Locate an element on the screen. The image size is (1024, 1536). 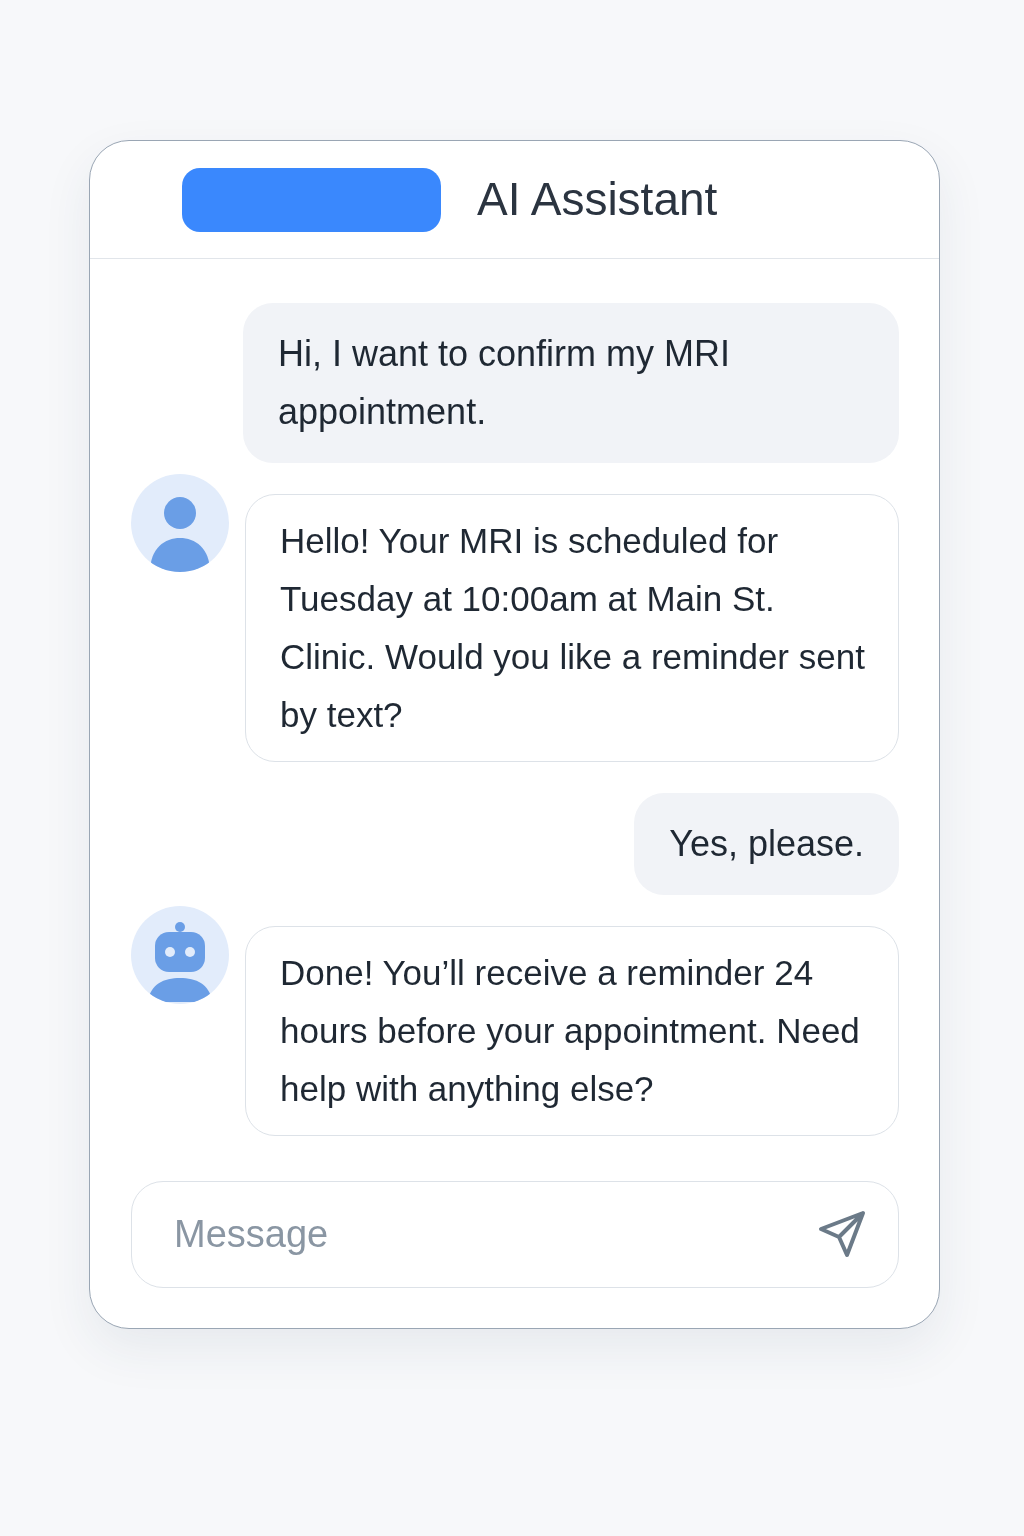
user-message: Yes, please. is located at coordinates (766, 844).